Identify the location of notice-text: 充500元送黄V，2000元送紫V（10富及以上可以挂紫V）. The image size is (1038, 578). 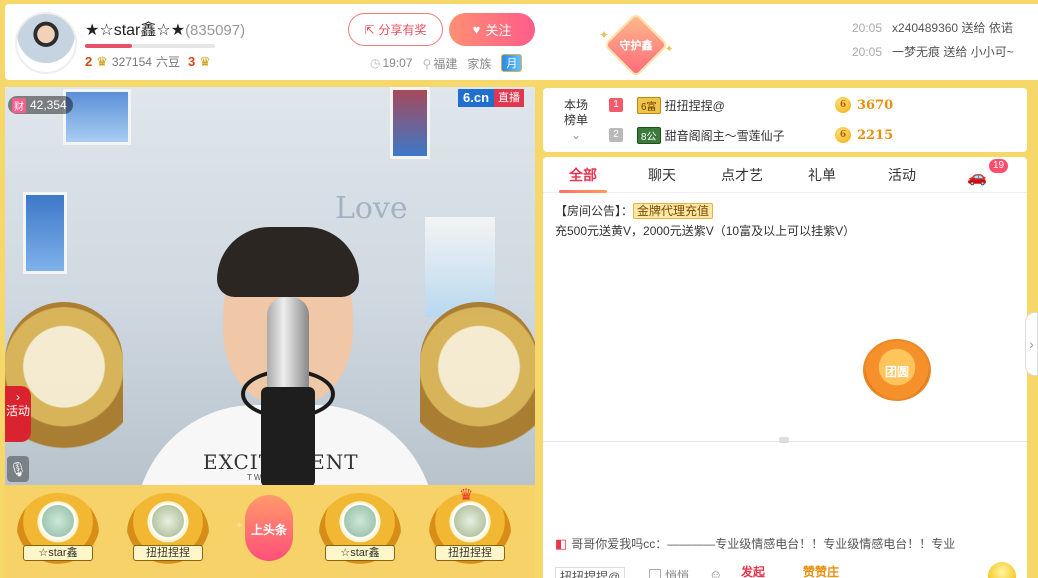
(705, 231).